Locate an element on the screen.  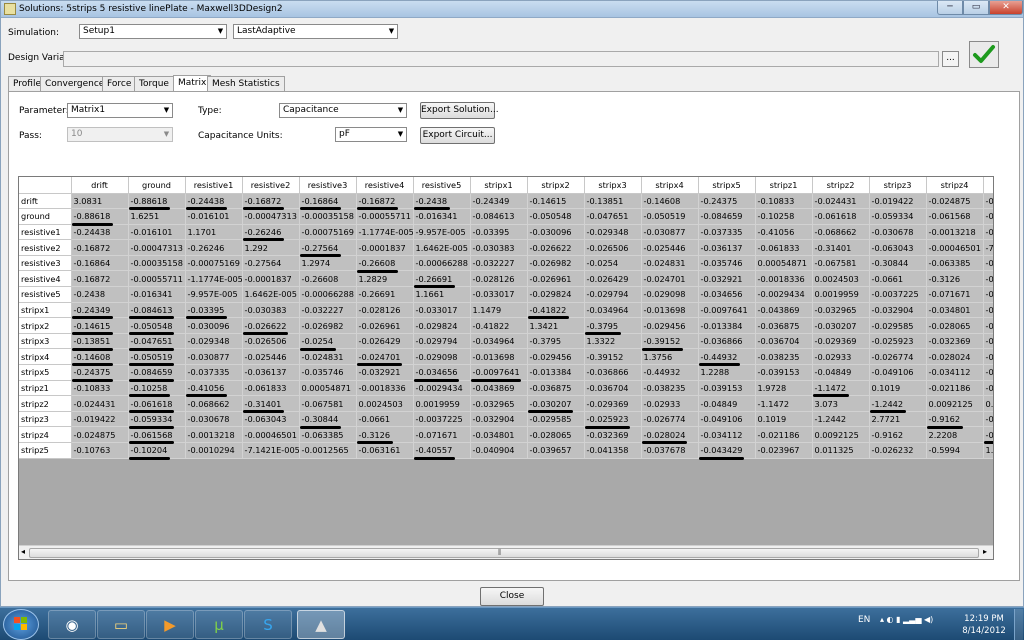
matrix-cell: -0.030678 is located at coordinates (898, 232).